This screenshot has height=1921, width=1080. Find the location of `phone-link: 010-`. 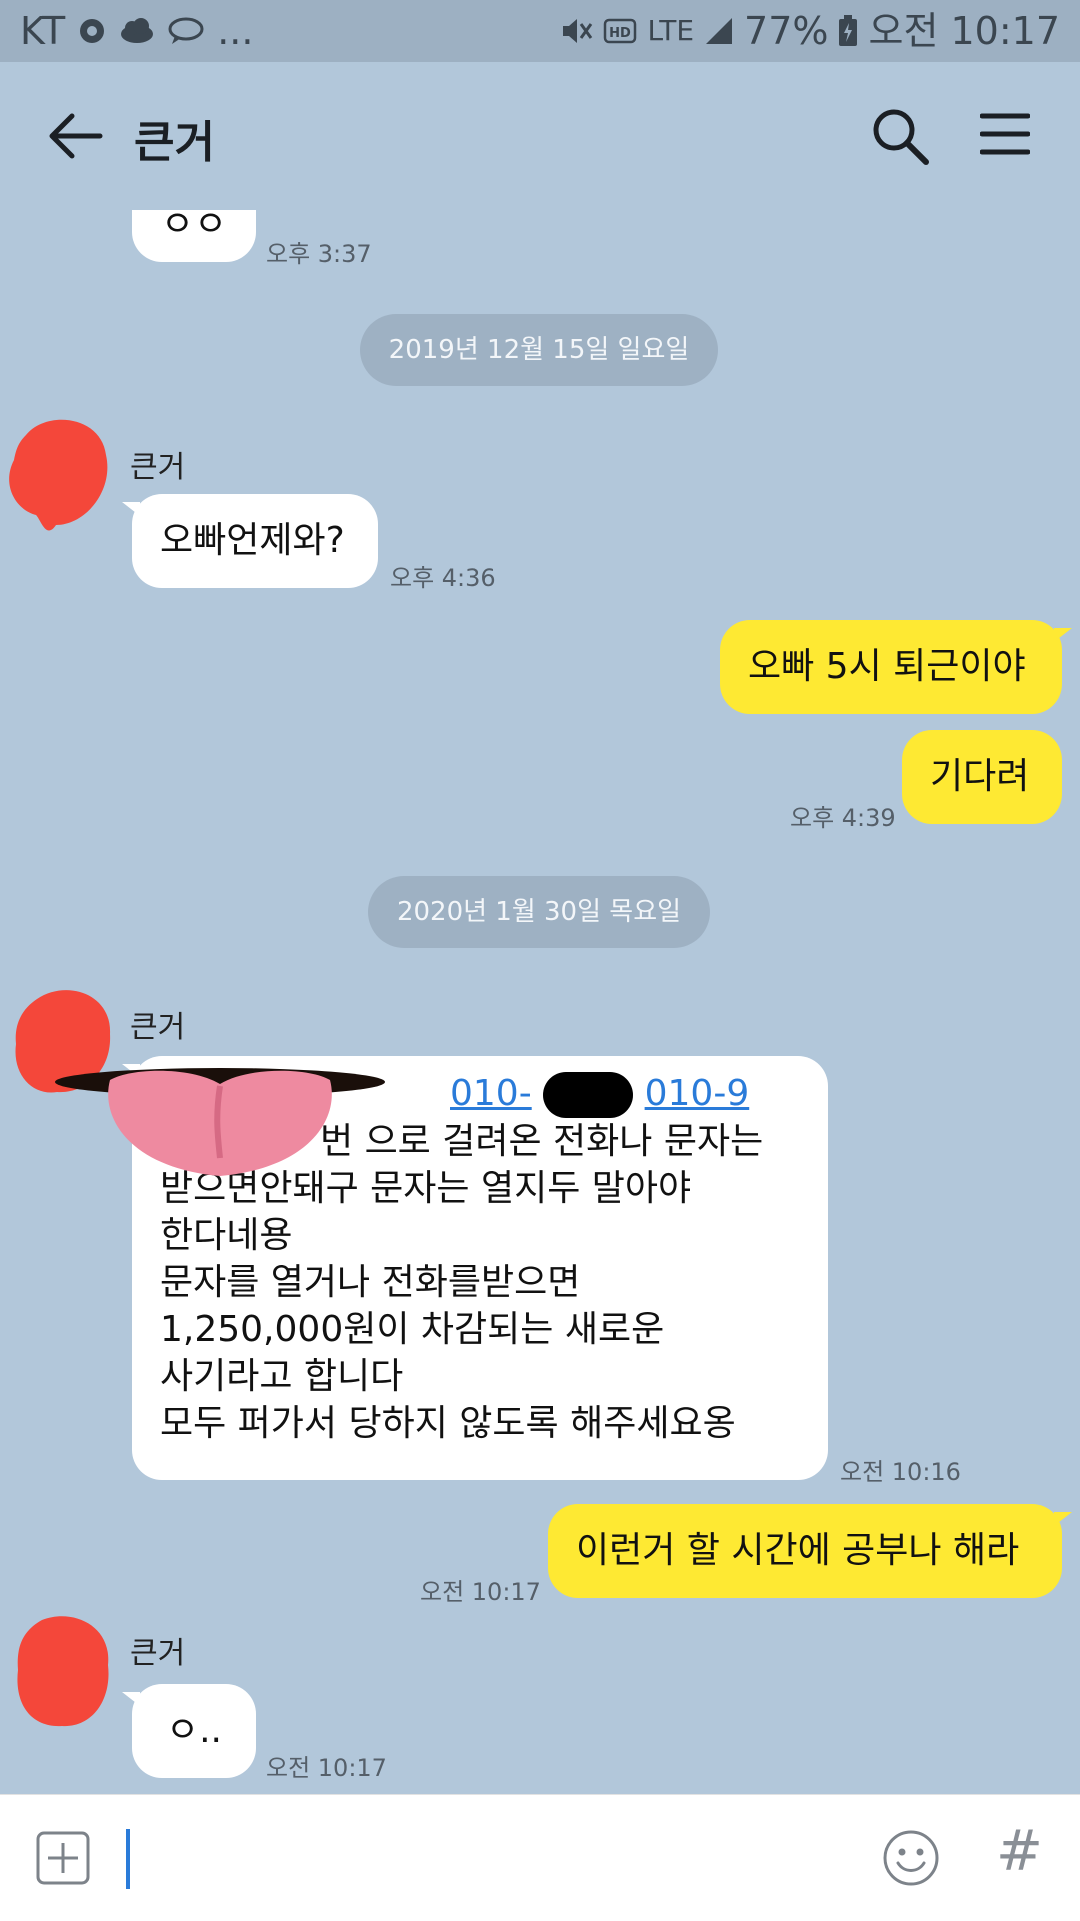

phone-link: 010- is located at coordinates (491, 1093).